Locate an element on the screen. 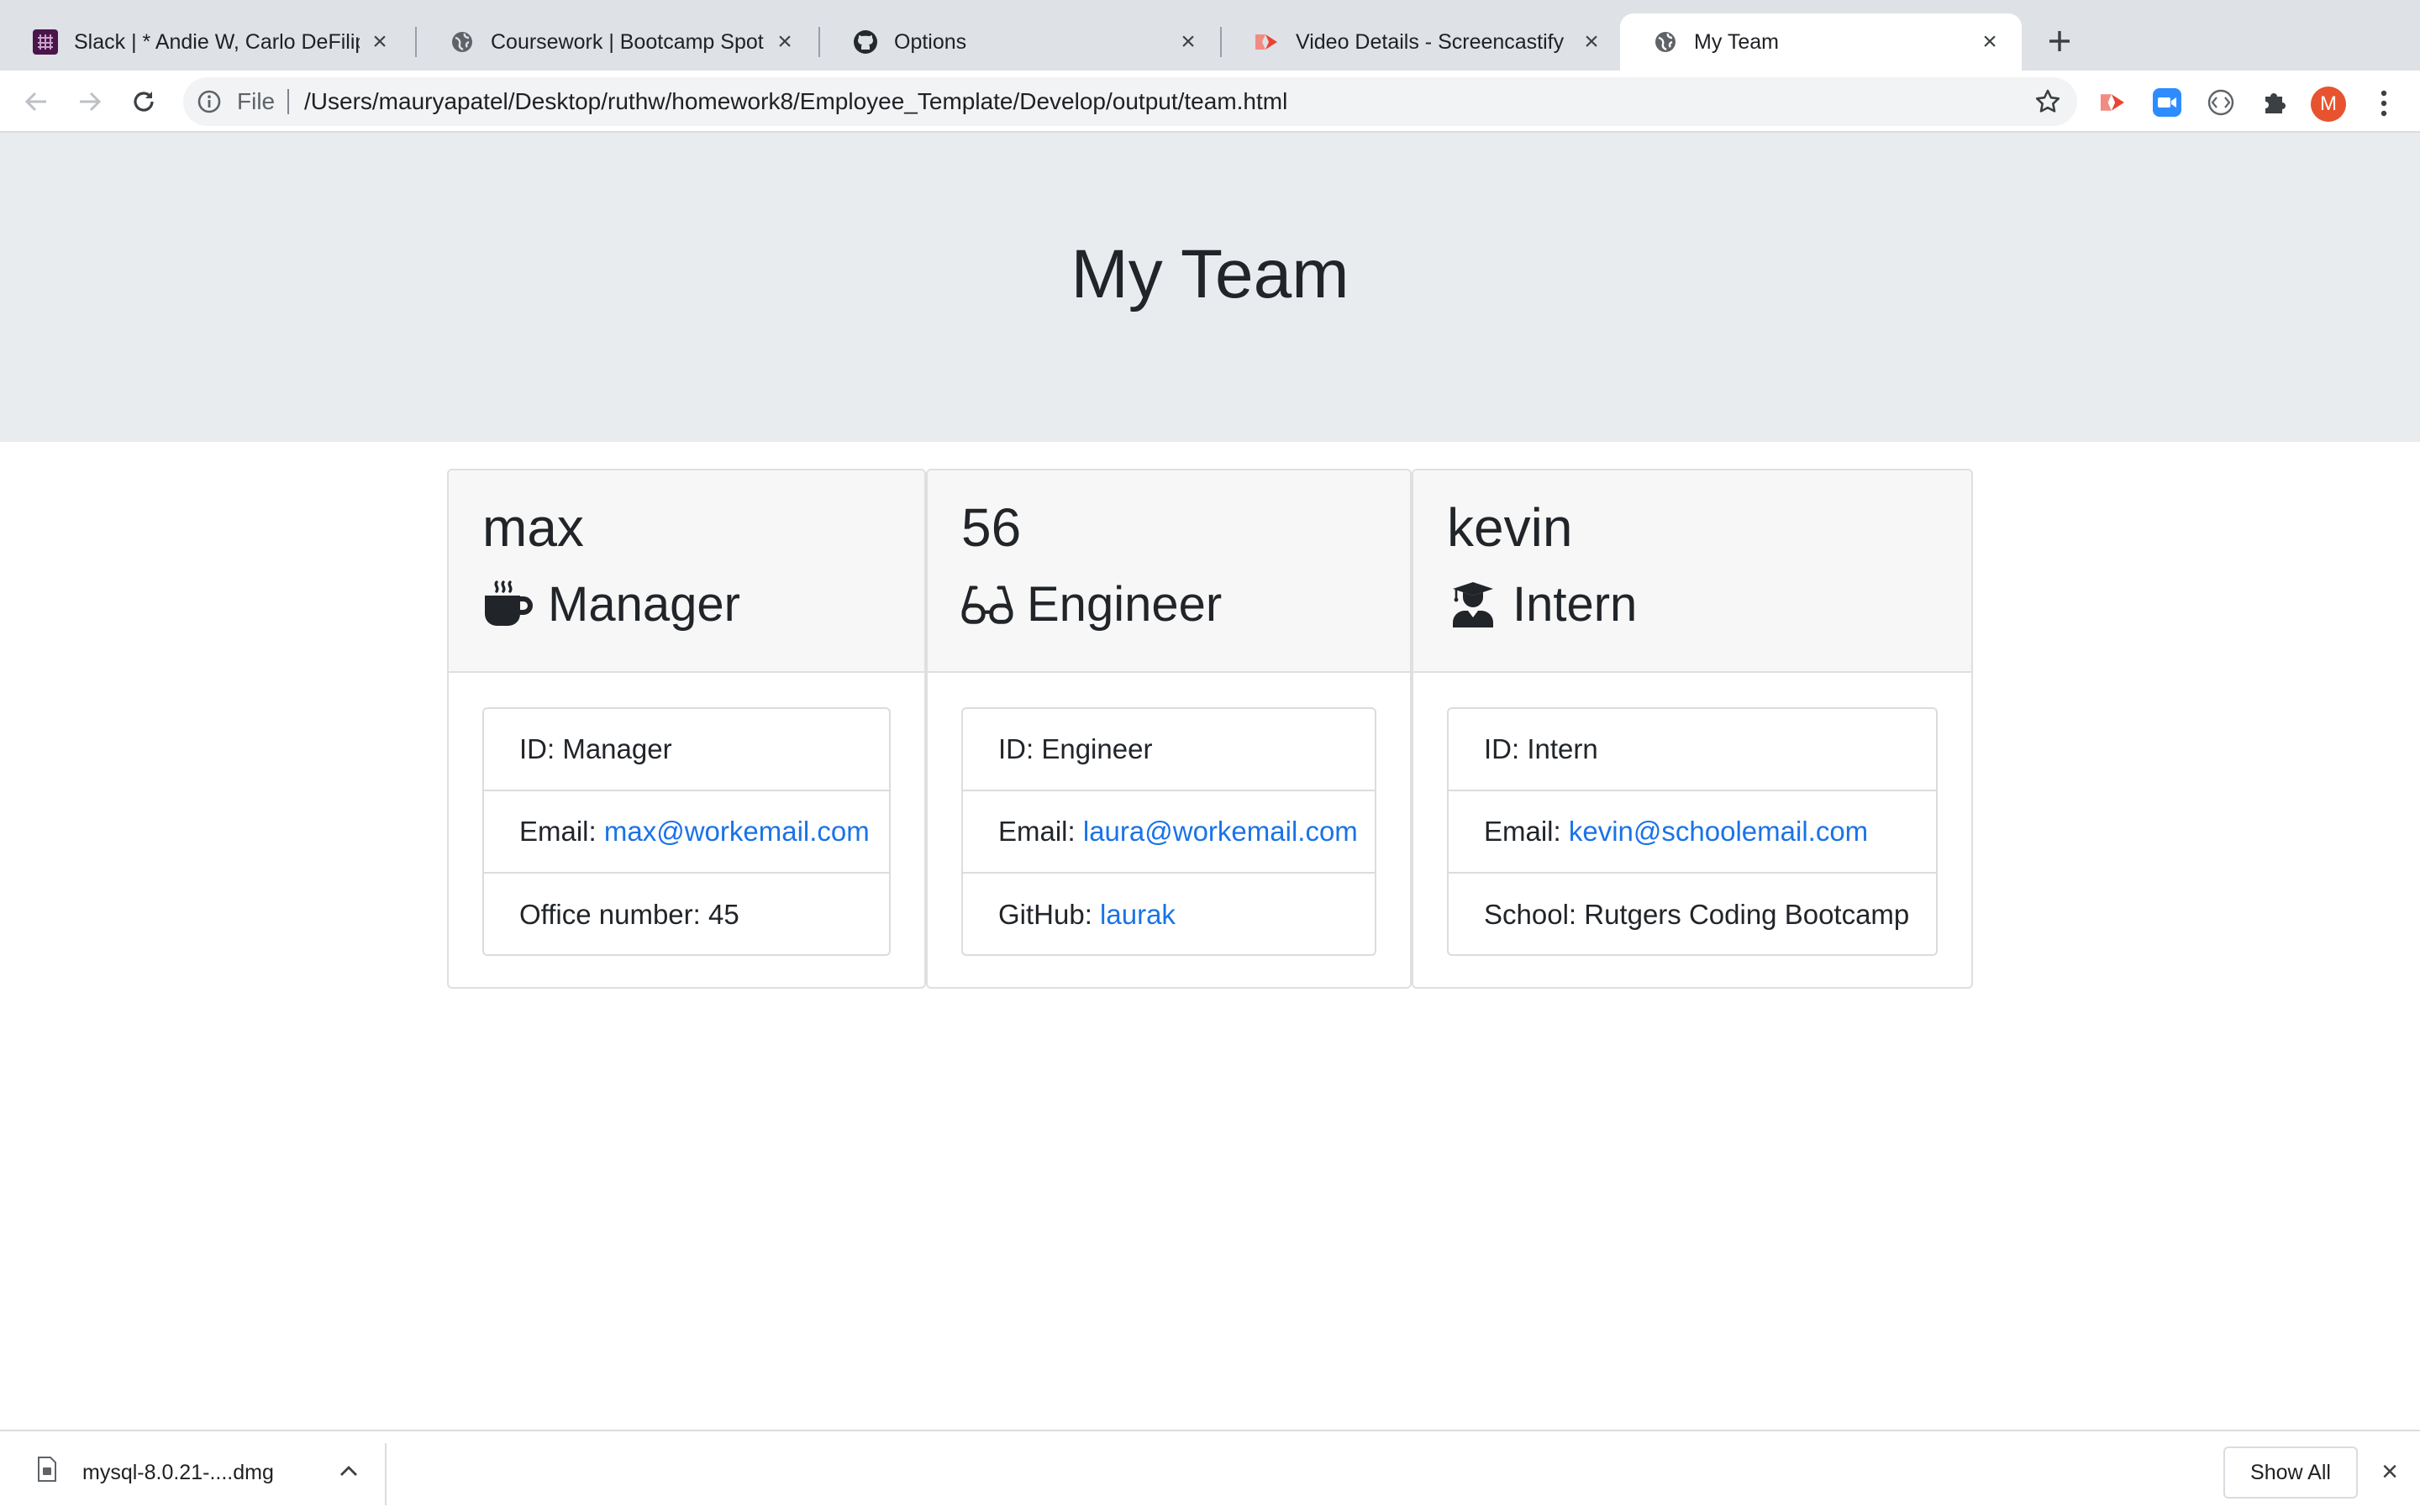 The image size is (2420, 1512). download-filename: mysql-8.0.21-....dmg is located at coordinates (178, 1471).